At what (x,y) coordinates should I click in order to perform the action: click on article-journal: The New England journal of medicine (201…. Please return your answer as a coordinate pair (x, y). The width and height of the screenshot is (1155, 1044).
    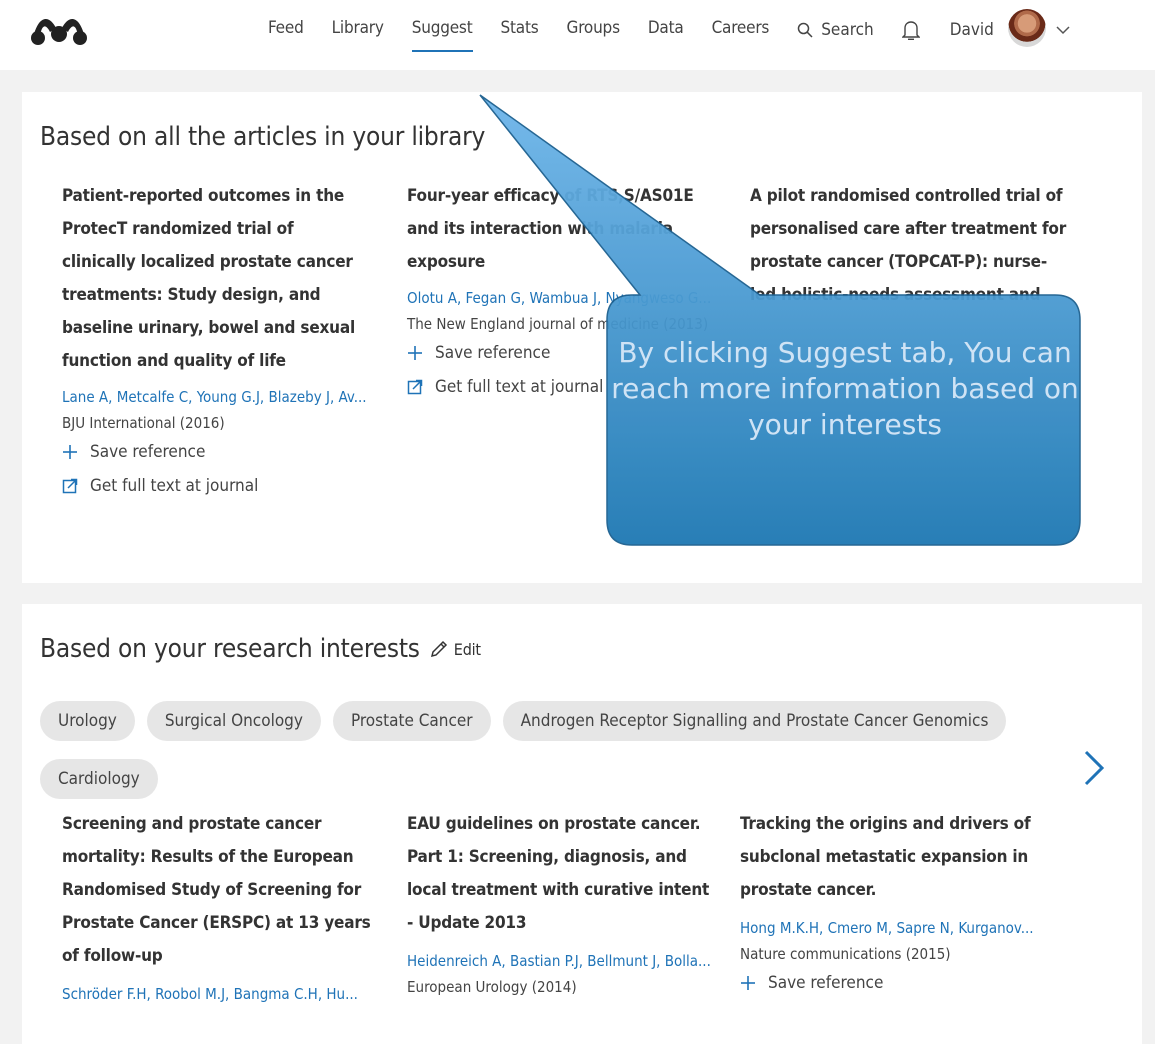
    Looking at the image, I should click on (558, 324).